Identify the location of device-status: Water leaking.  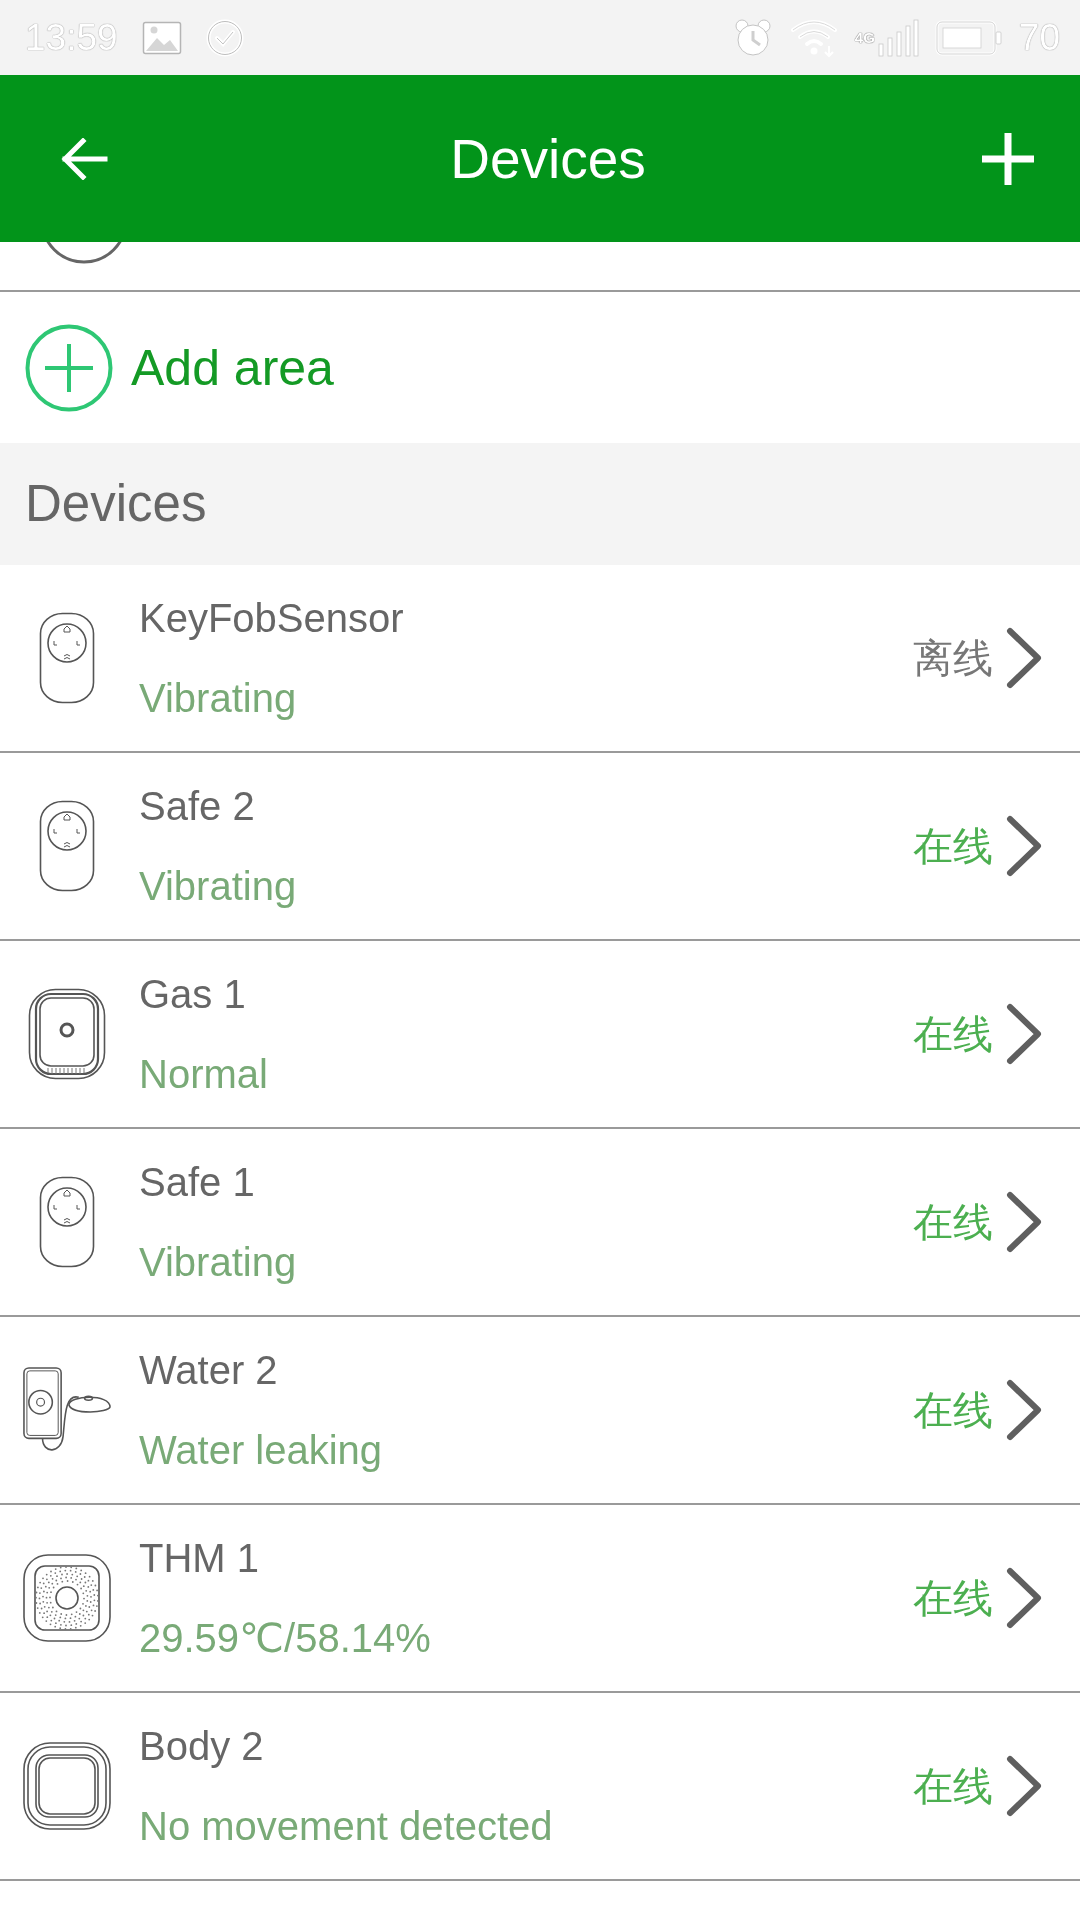
(261, 1450).